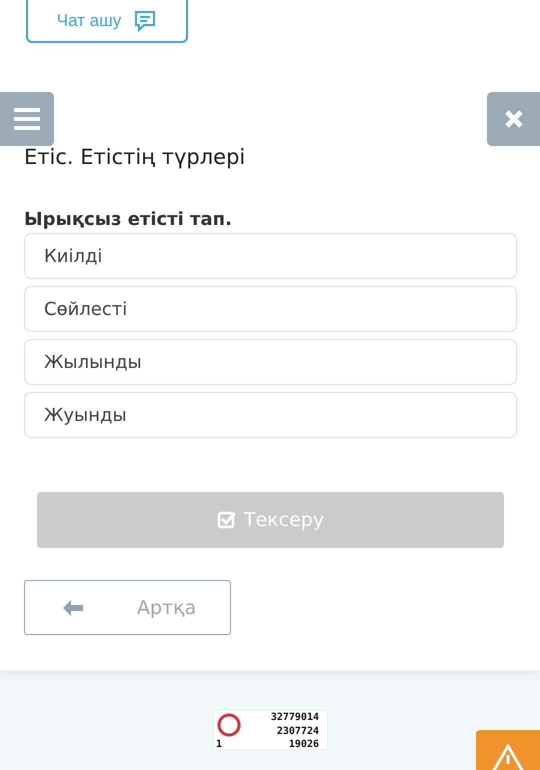 The image size is (540, 770). What do you see at coordinates (297, 731) in the screenshot?
I see `today-count: 2307724` at bounding box center [297, 731].